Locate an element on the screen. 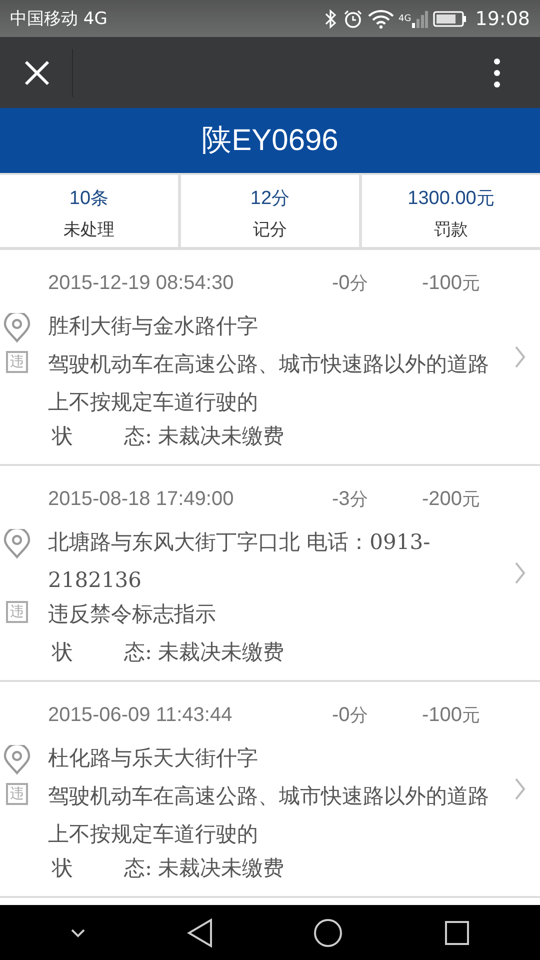 Image resolution: width=540 pixels, height=960 pixels. summary-value: 1300.00元 is located at coordinates (451, 198).